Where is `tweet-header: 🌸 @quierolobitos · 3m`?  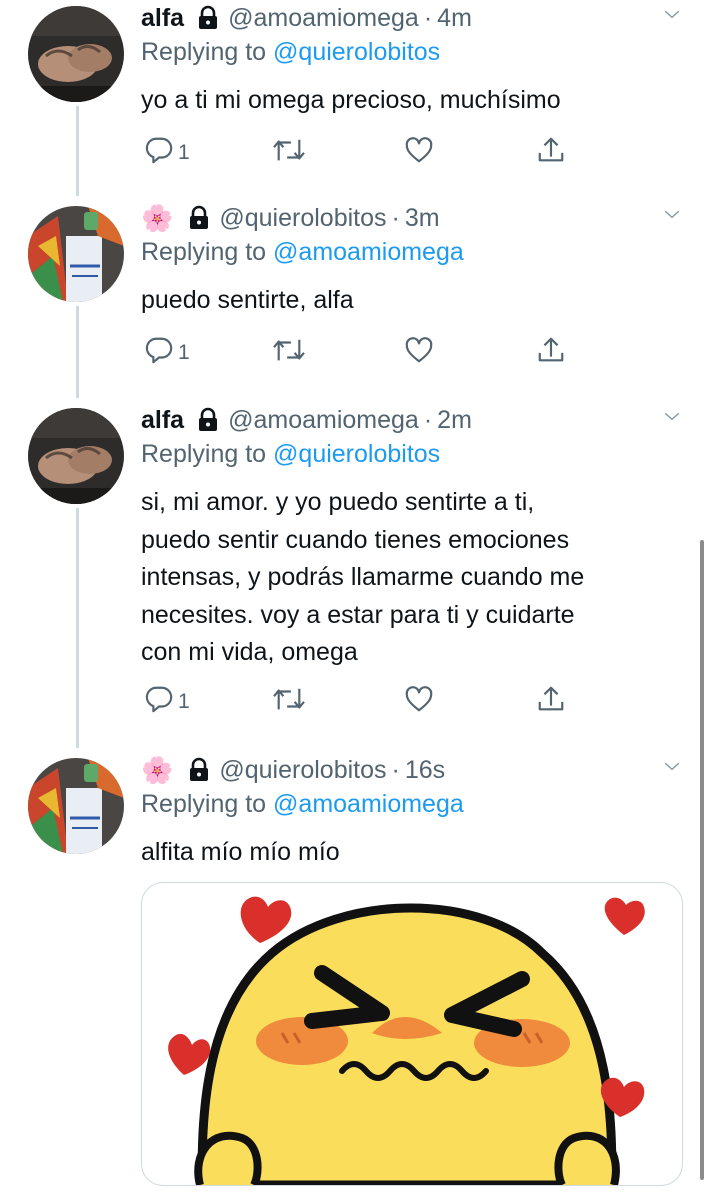
tweet-header: 🌸 @quierolobitos · 3m is located at coordinates (290, 218).